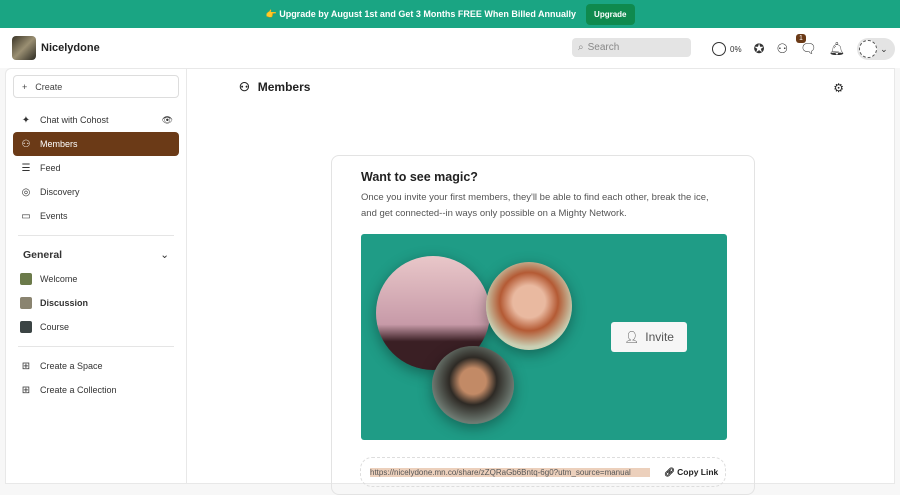 The height and width of the screenshot is (495, 900). I want to click on item-label: Members, so click(59, 144).